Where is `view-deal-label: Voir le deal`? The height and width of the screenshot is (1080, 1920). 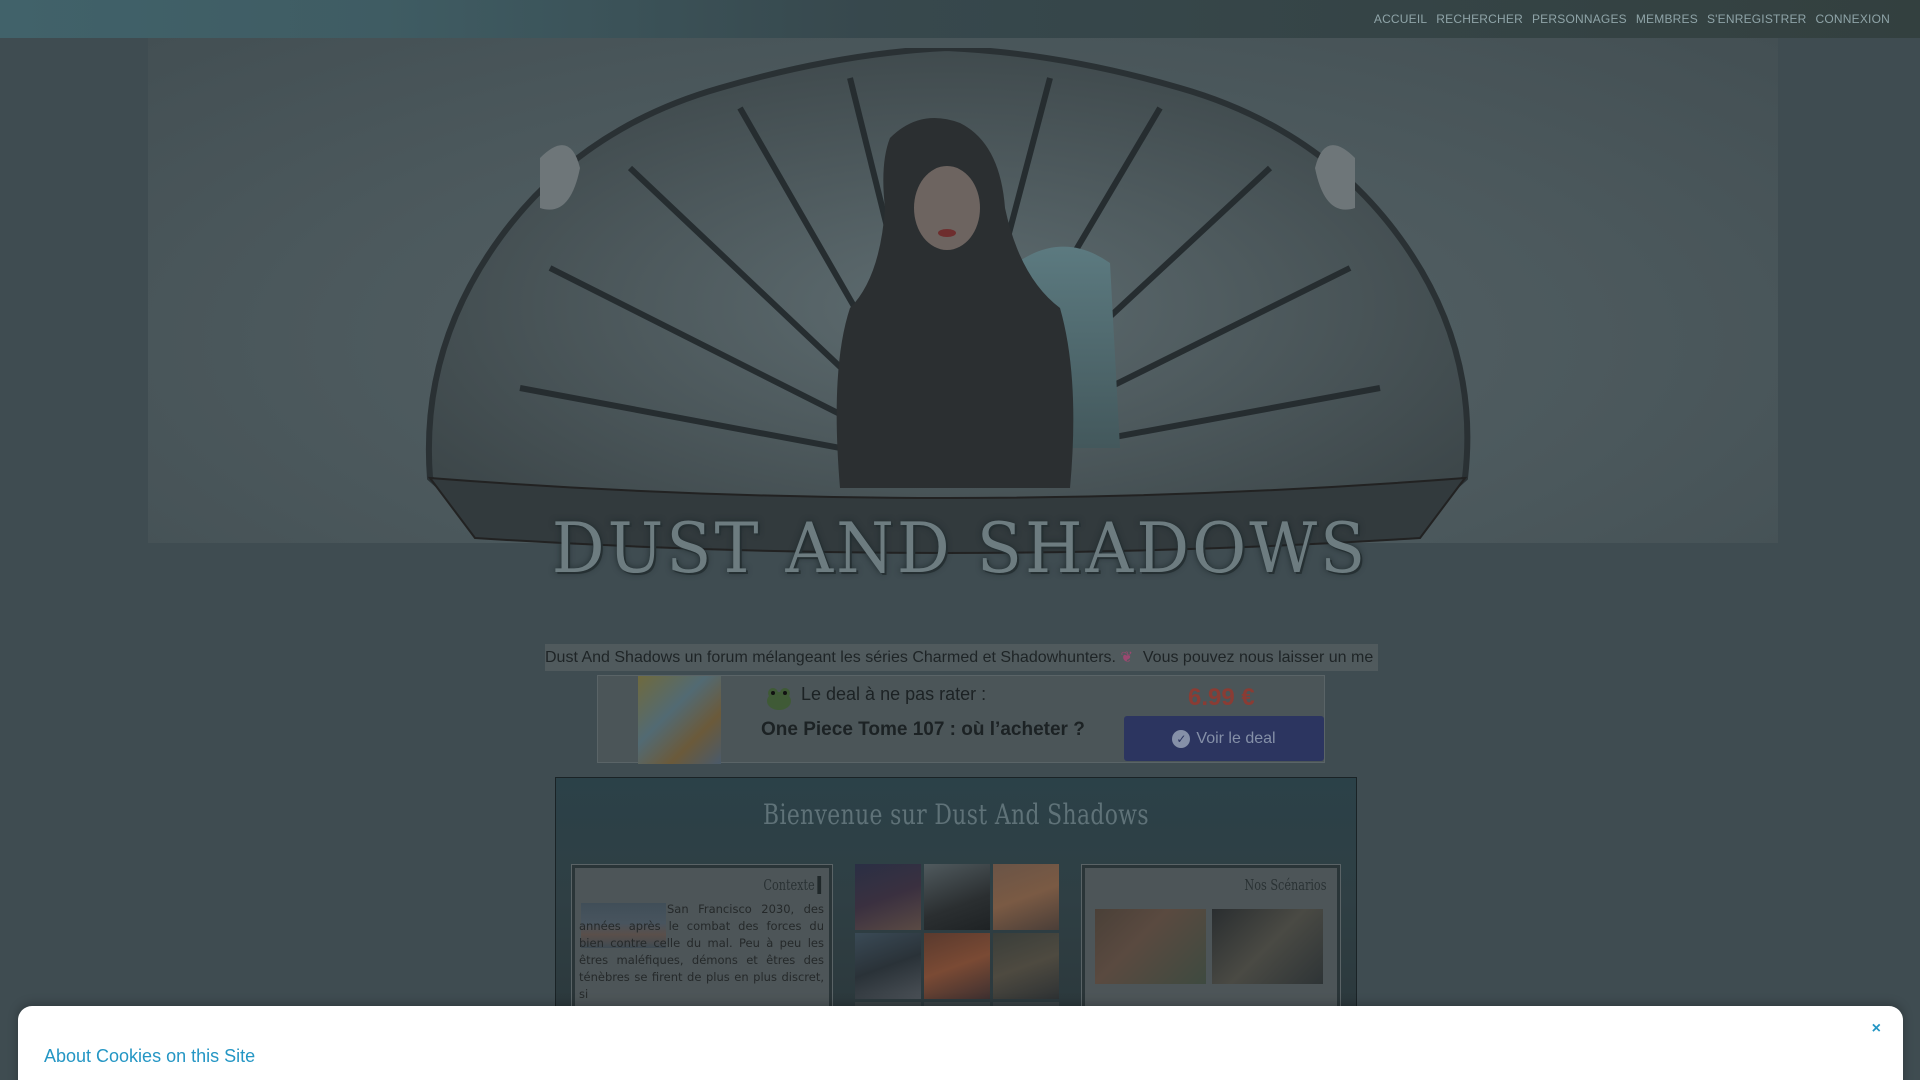
view-deal-label: Voir le deal is located at coordinates (1236, 738).